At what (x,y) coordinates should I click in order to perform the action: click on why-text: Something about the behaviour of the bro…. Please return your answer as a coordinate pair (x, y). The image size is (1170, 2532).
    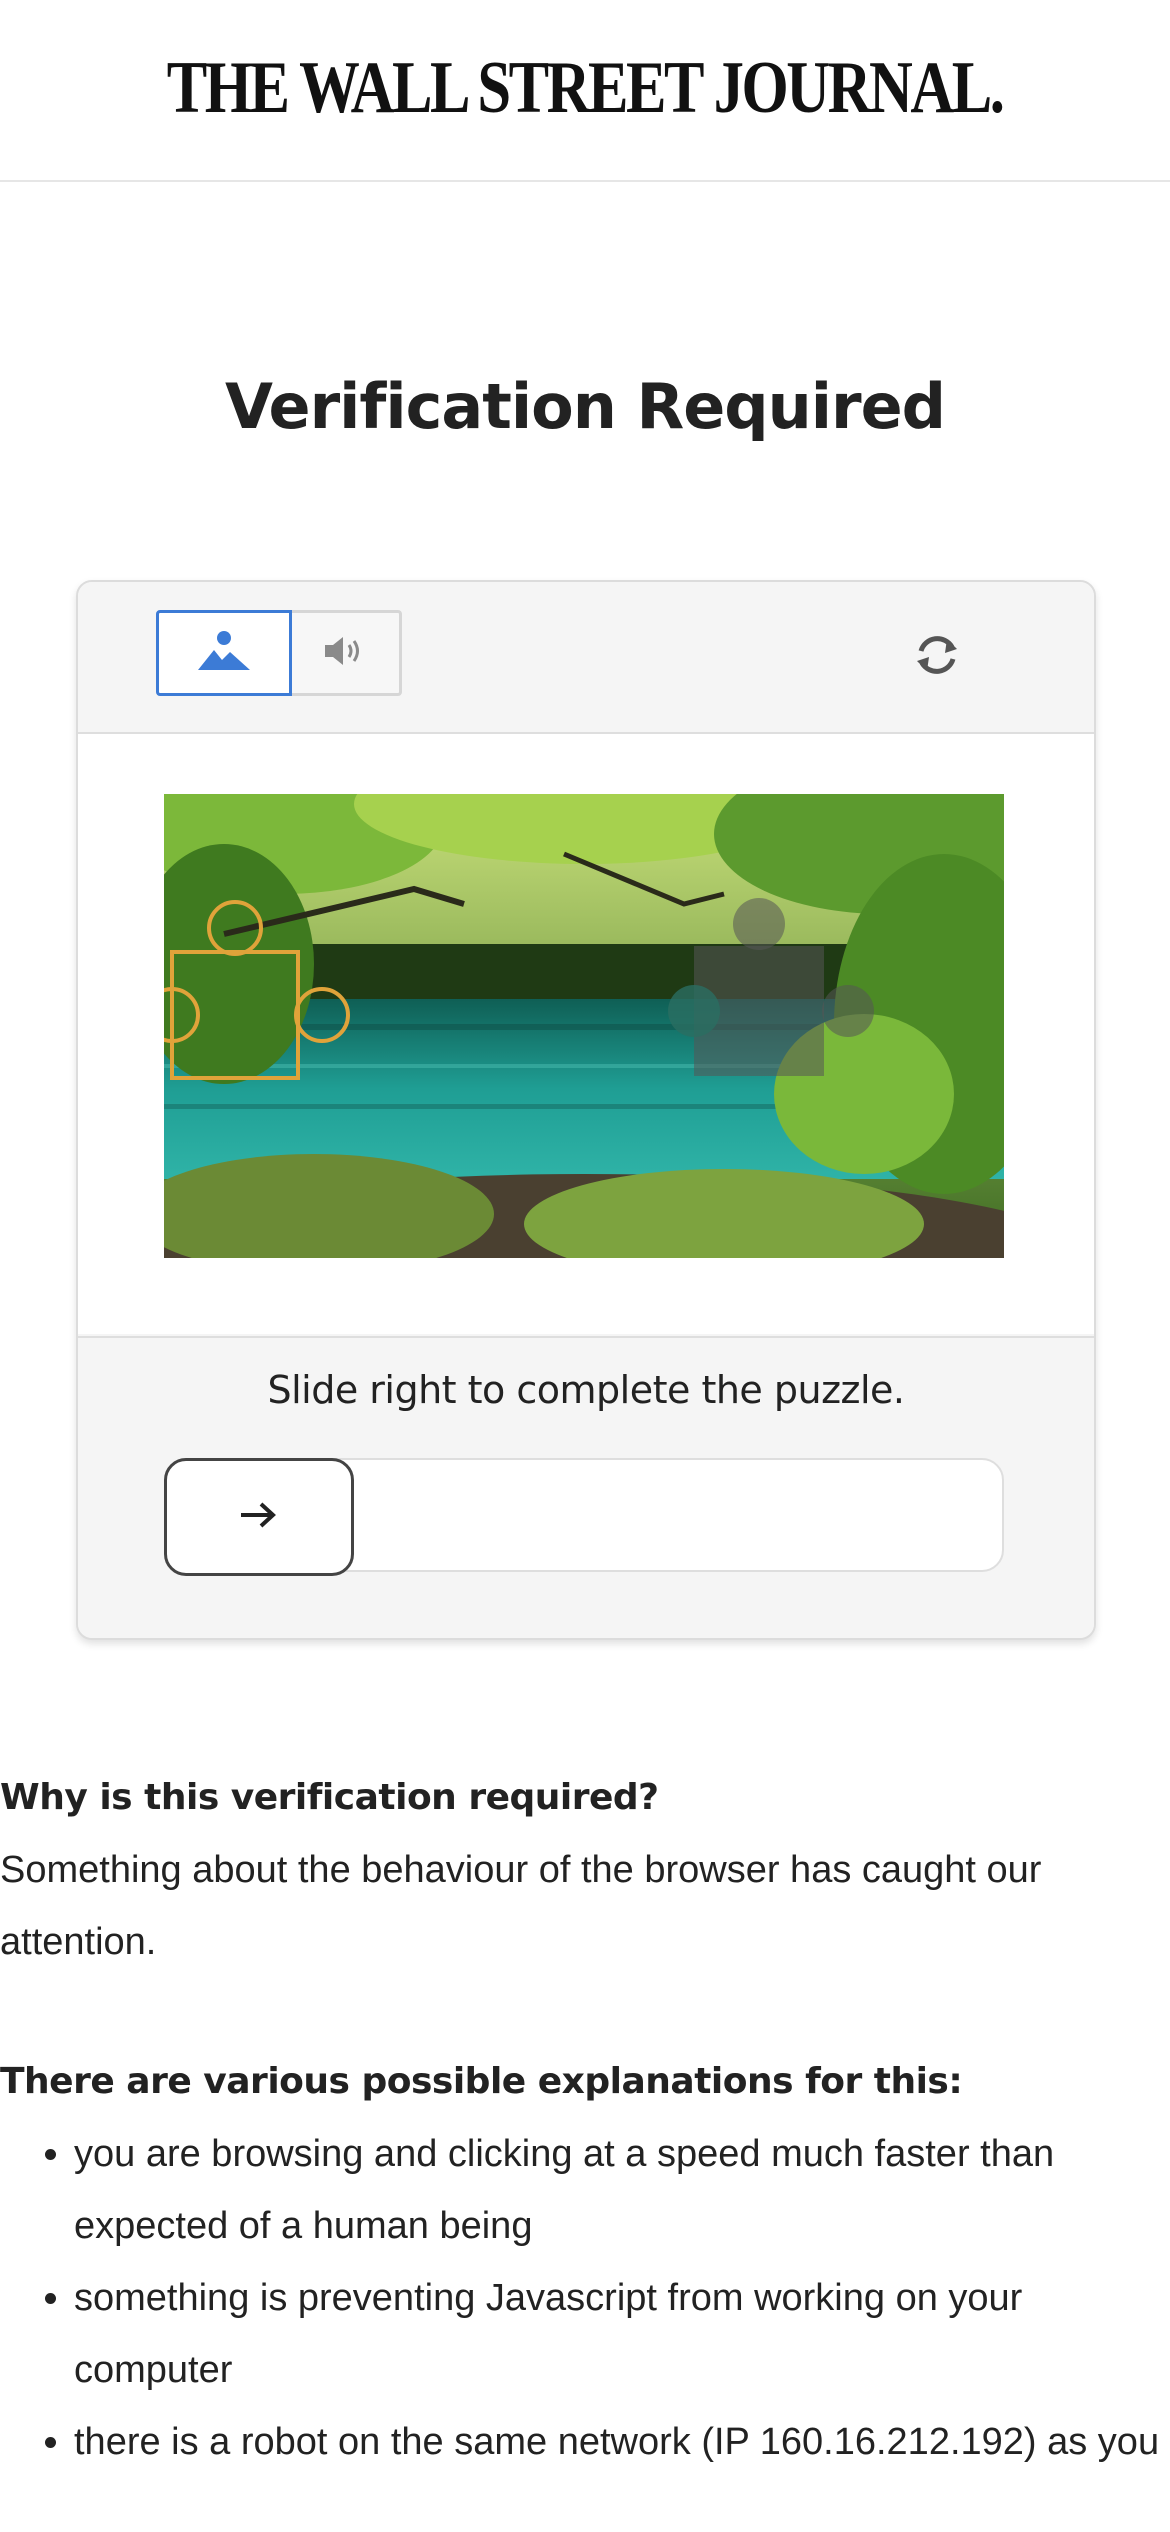
    Looking at the image, I should click on (521, 1906).